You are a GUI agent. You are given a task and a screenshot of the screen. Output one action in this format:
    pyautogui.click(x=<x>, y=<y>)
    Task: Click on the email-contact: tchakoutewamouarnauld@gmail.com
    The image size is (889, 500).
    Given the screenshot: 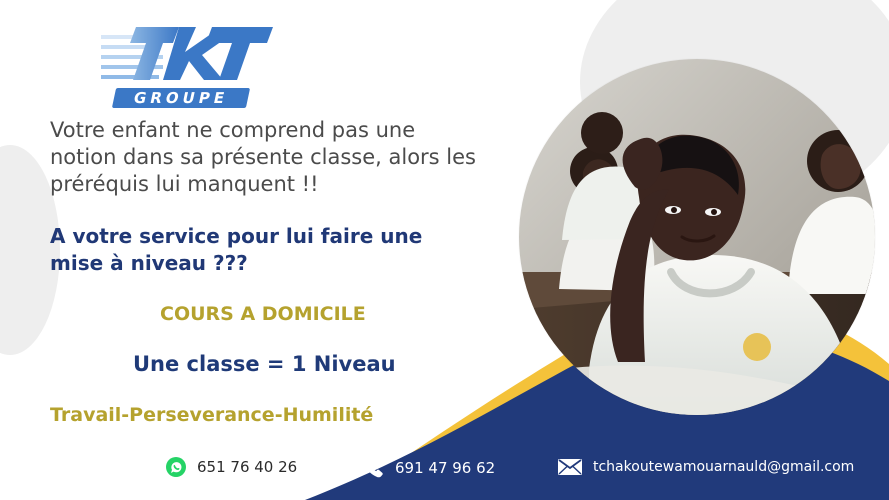 What is the action you would take?
    pyautogui.click(x=705, y=467)
    